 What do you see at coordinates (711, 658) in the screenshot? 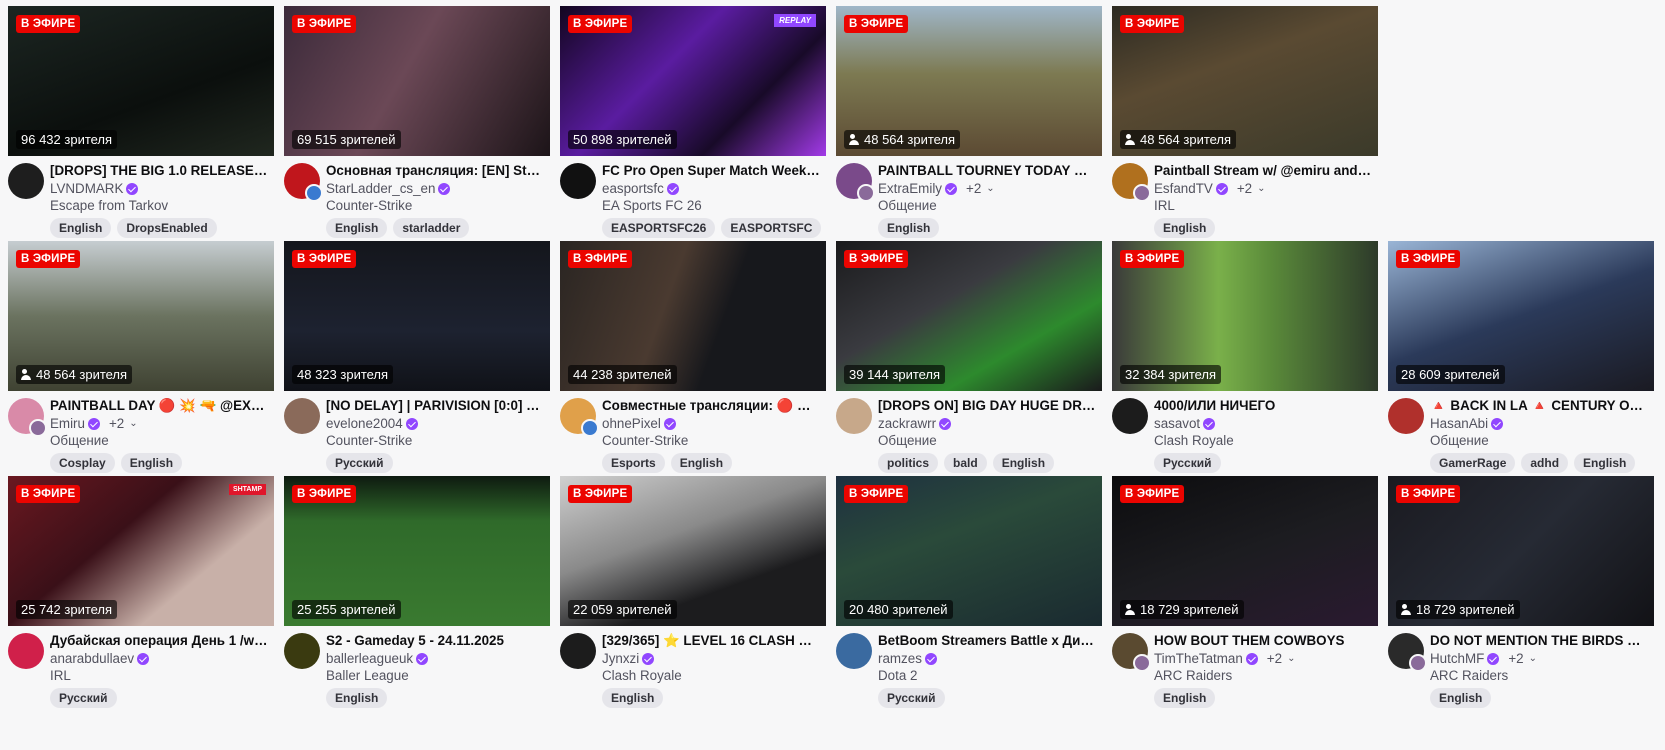
I see `channel-name: Jynxzi` at bounding box center [711, 658].